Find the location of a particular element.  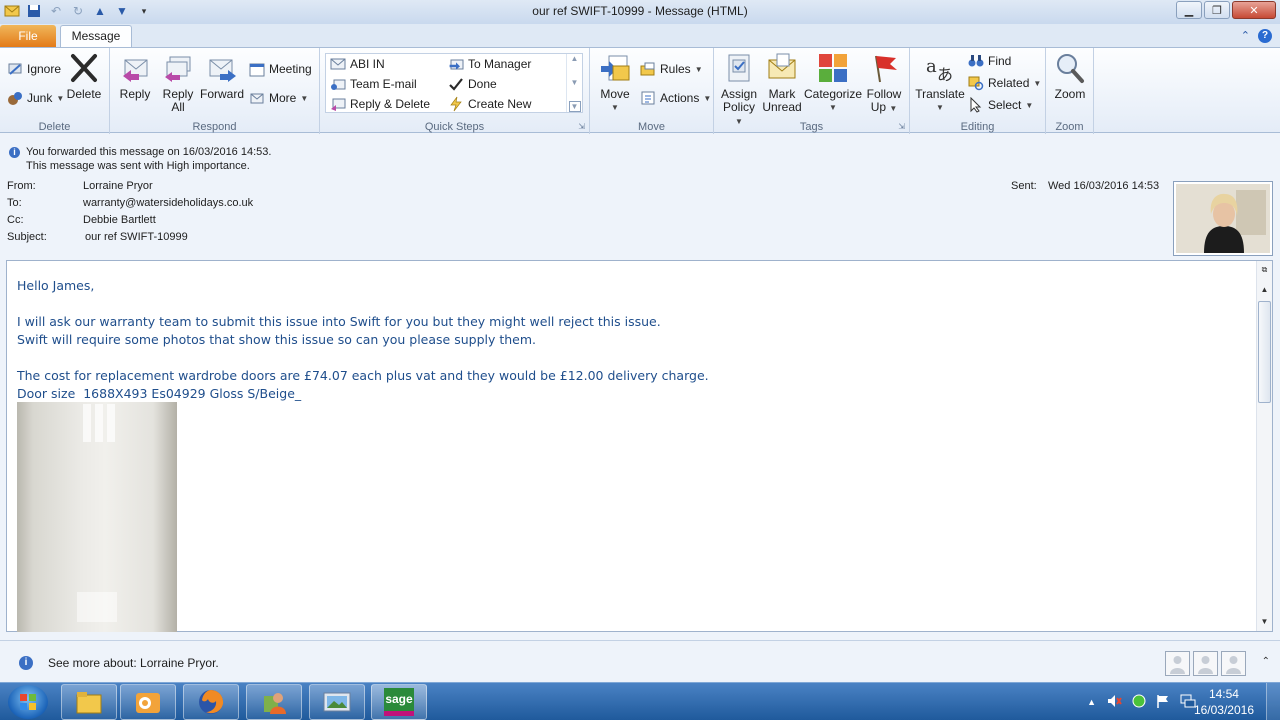

taskbar-firefox is located at coordinates (211, 702).